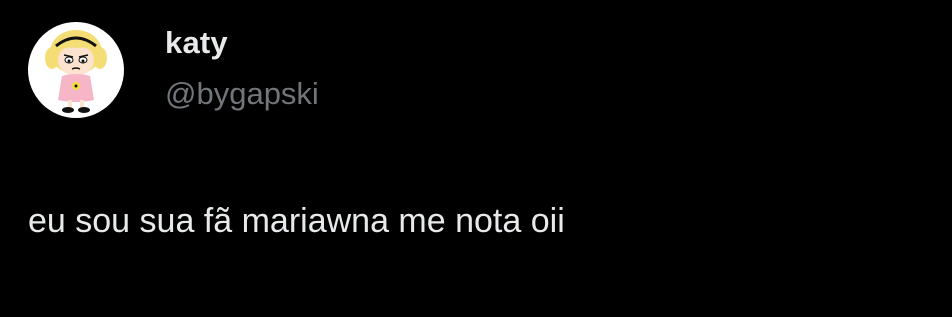  What do you see at coordinates (196, 43) in the screenshot?
I see `display-name: katy` at bounding box center [196, 43].